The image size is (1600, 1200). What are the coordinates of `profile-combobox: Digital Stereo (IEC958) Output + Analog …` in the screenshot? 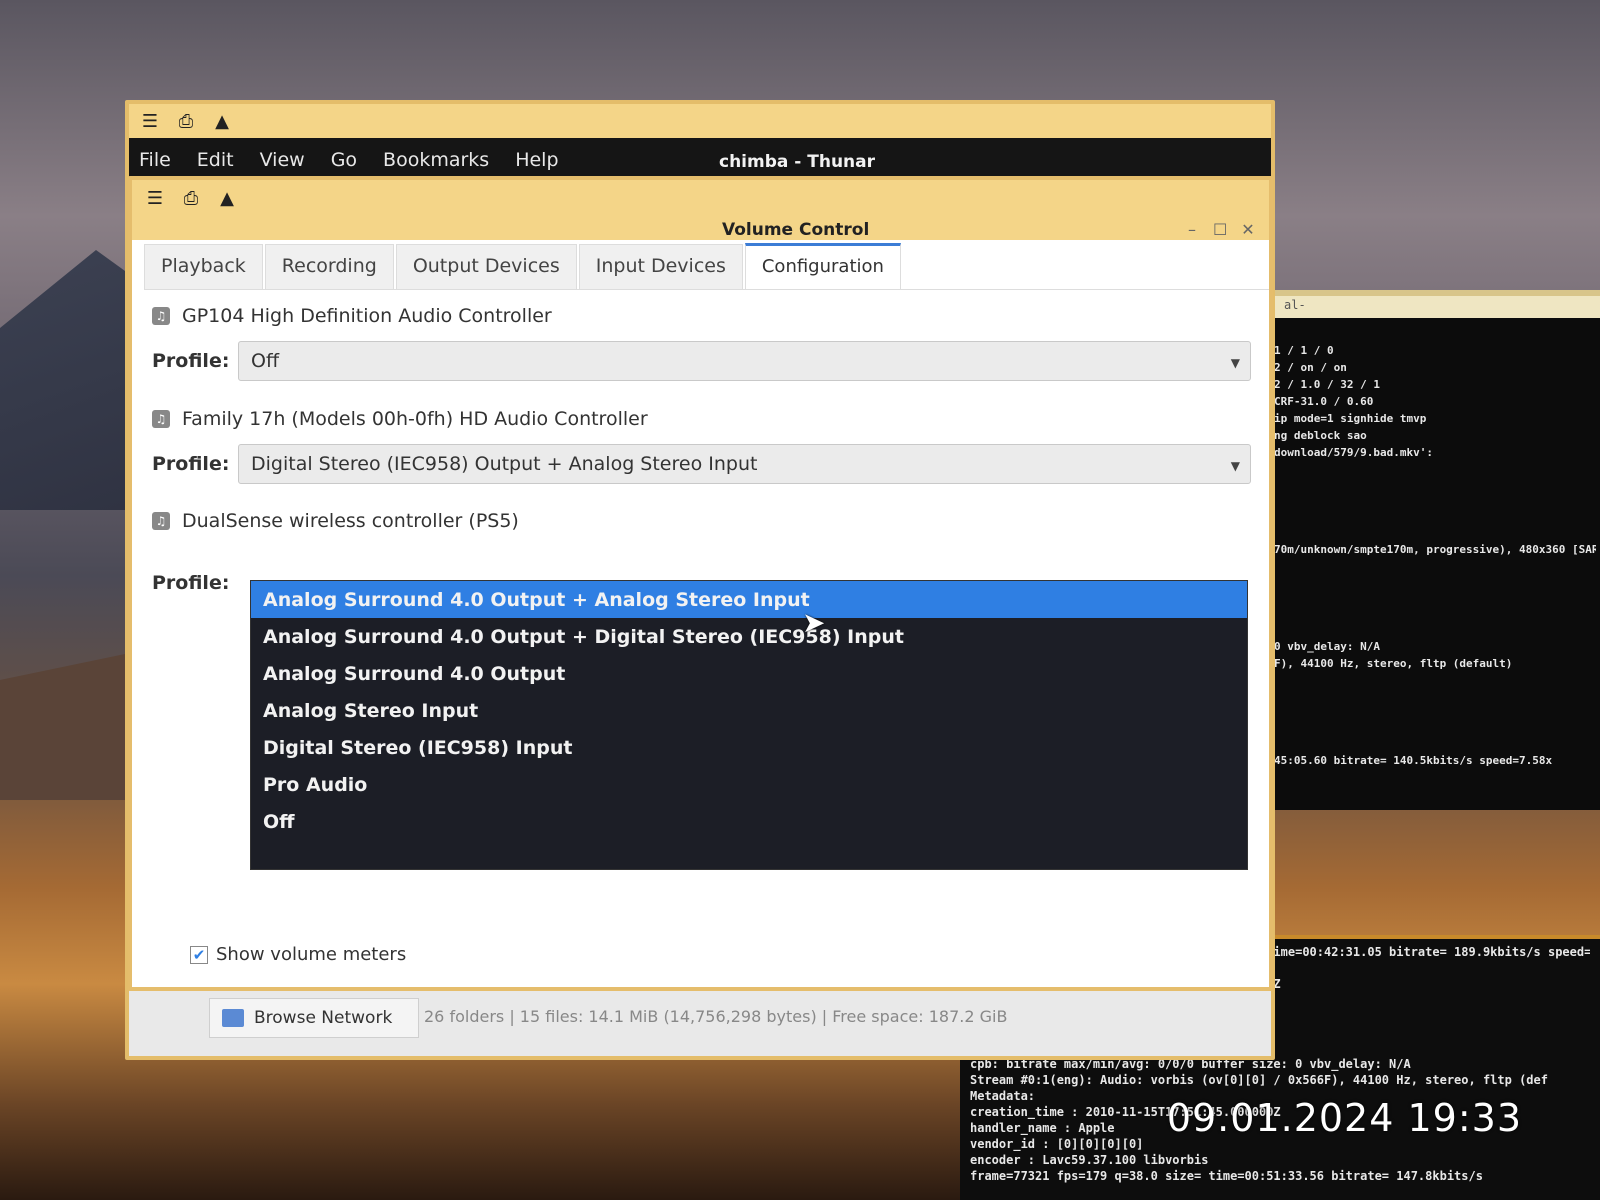 It's located at (744, 464).